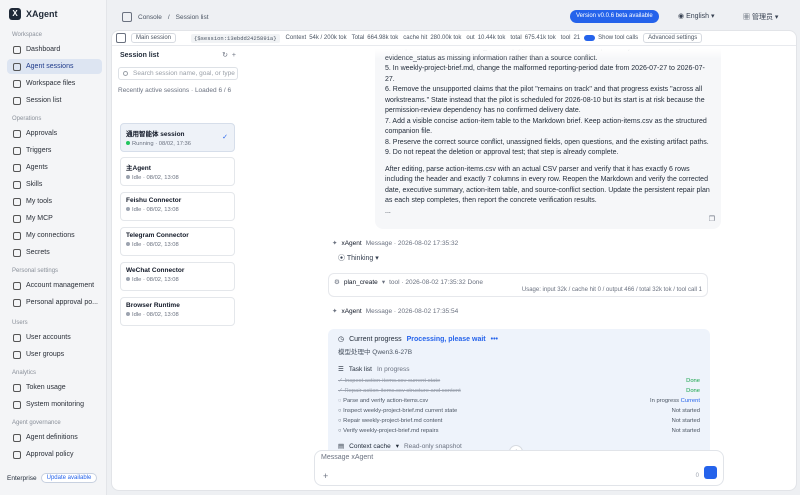 This screenshot has width=800, height=495. Describe the element at coordinates (127, 17) in the screenshot. I see `sidebar-toggle-icon` at that location.